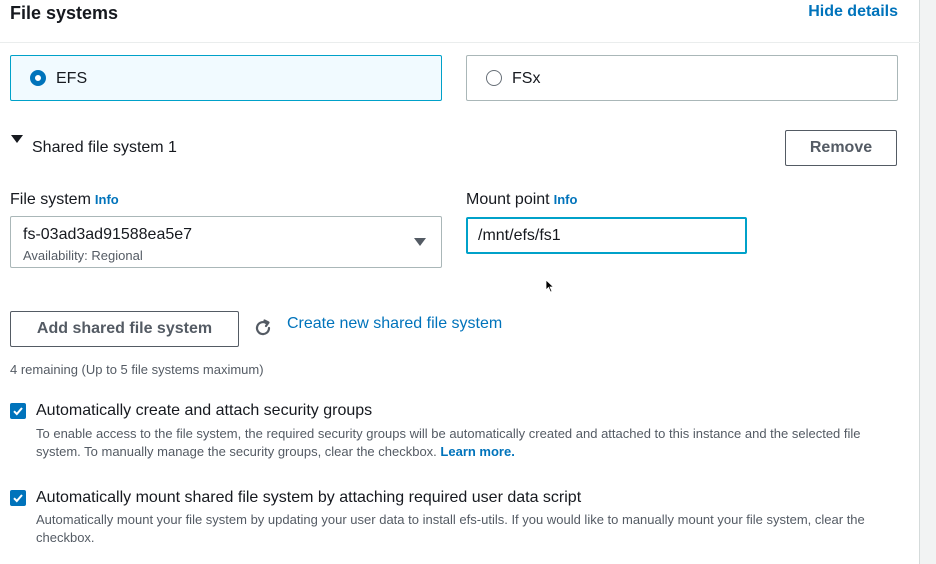 Image resolution: width=936 pixels, height=564 pixels. What do you see at coordinates (928, 282) in the screenshot?
I see `scrollbar-track` at bounding box center [928, 282].